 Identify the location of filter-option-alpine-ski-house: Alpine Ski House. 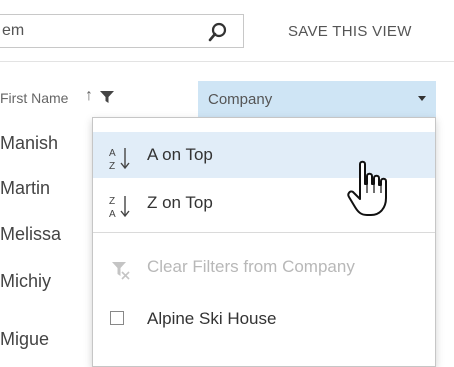
(264, 319).